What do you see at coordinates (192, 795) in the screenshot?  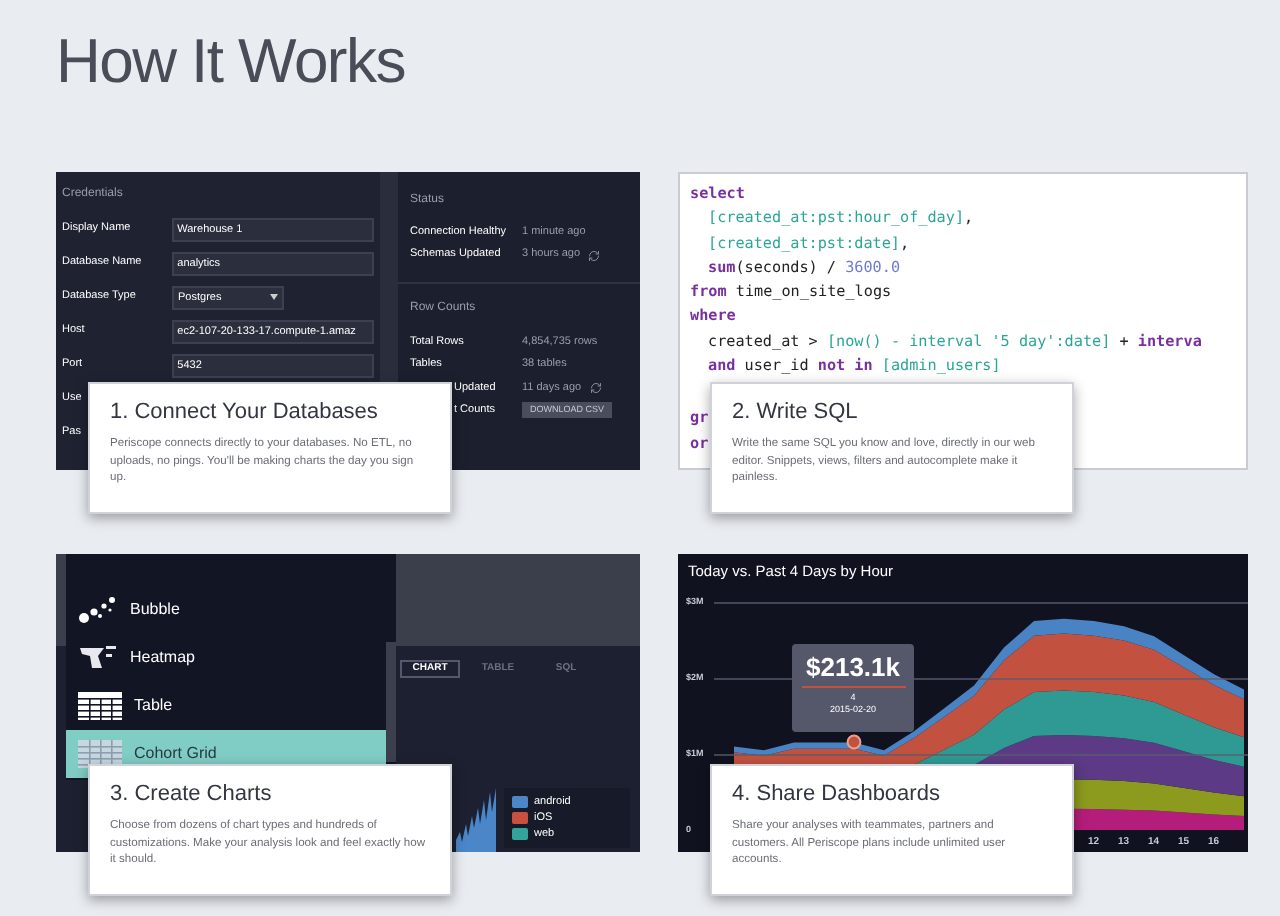 I see `caption-title: 3. Create Charts` at bounding box center [192, 795].